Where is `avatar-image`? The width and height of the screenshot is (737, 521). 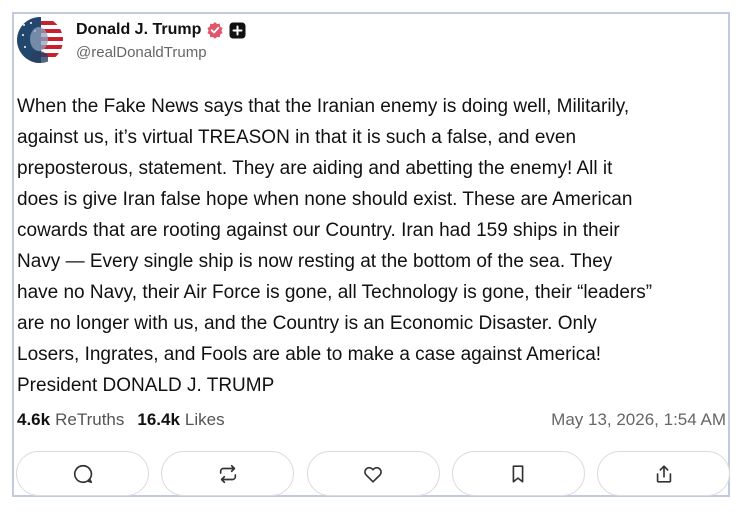
avatar-image is located at coordinates (40, 40).